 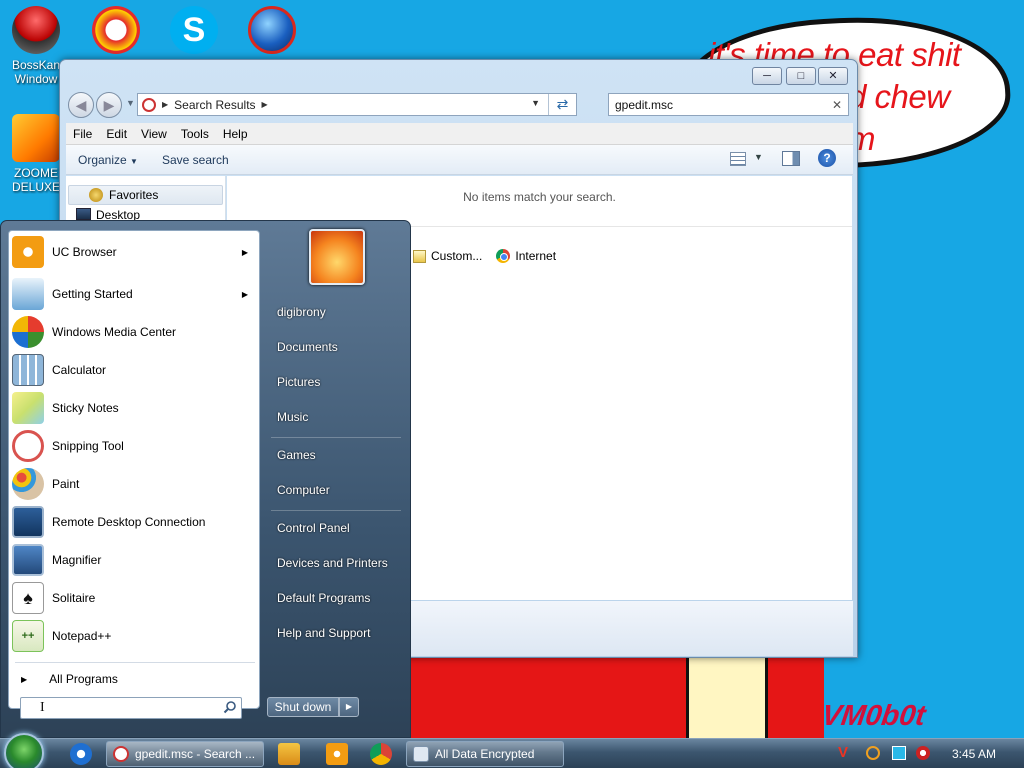 I want to click on view-options-icon, so click(x=738, y=159).